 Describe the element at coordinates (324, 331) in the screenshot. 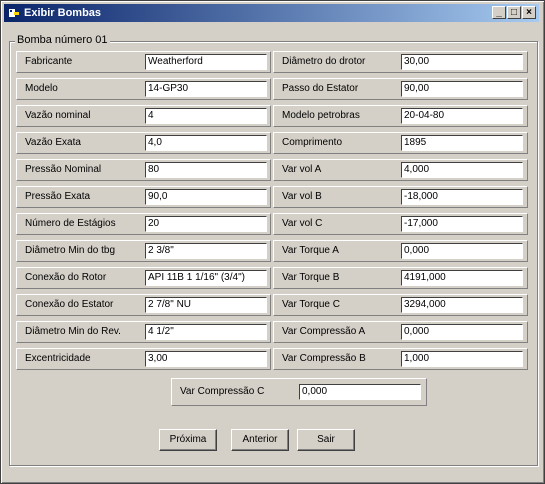

I see `field-label: Var Compressão A` at that location.